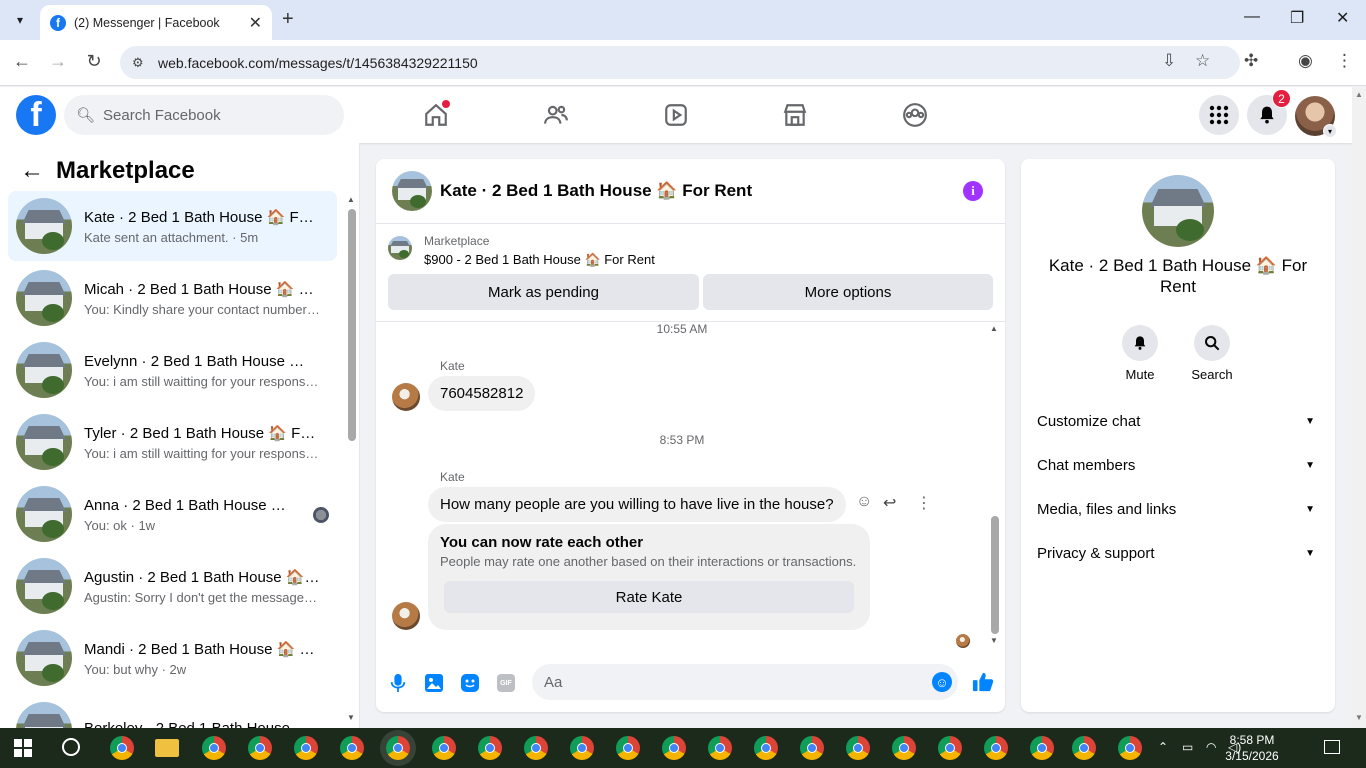 This screenshot has height=768, width=1366. I want to click on reply-arrow-icon: ↩, so click(889, 503).